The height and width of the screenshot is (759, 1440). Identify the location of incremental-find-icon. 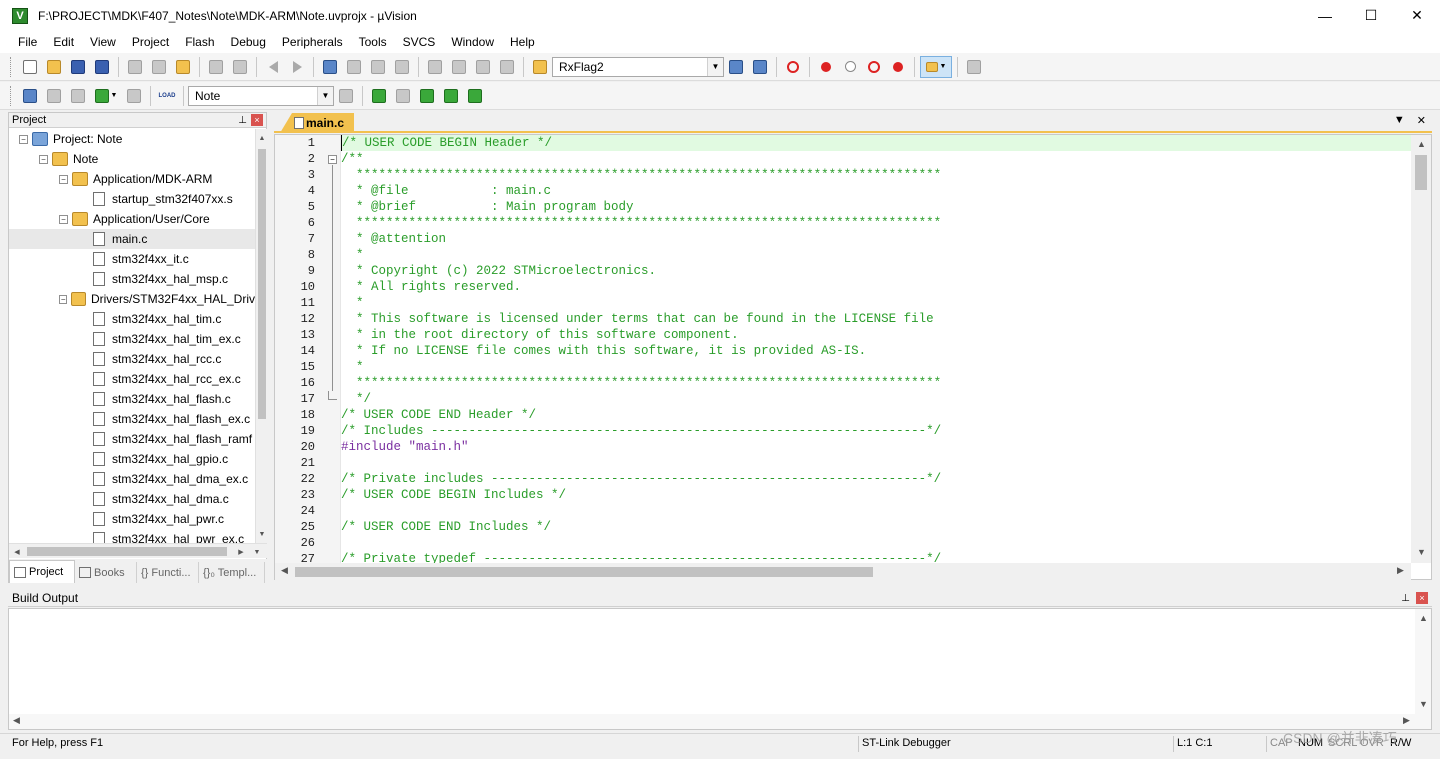
(760, 67).